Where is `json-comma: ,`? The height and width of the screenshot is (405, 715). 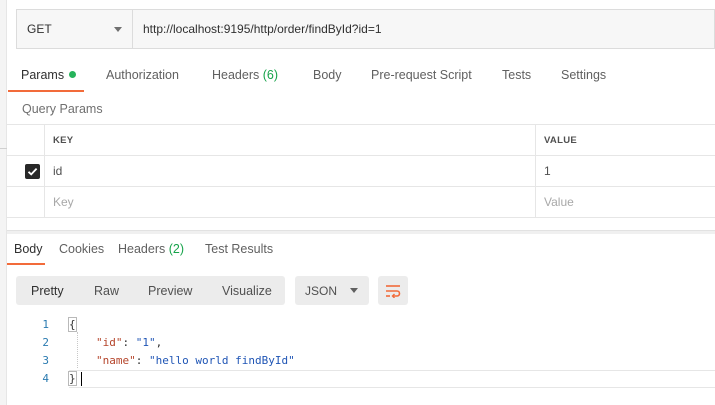
json-comma: , is located at coordinates (159, 342).